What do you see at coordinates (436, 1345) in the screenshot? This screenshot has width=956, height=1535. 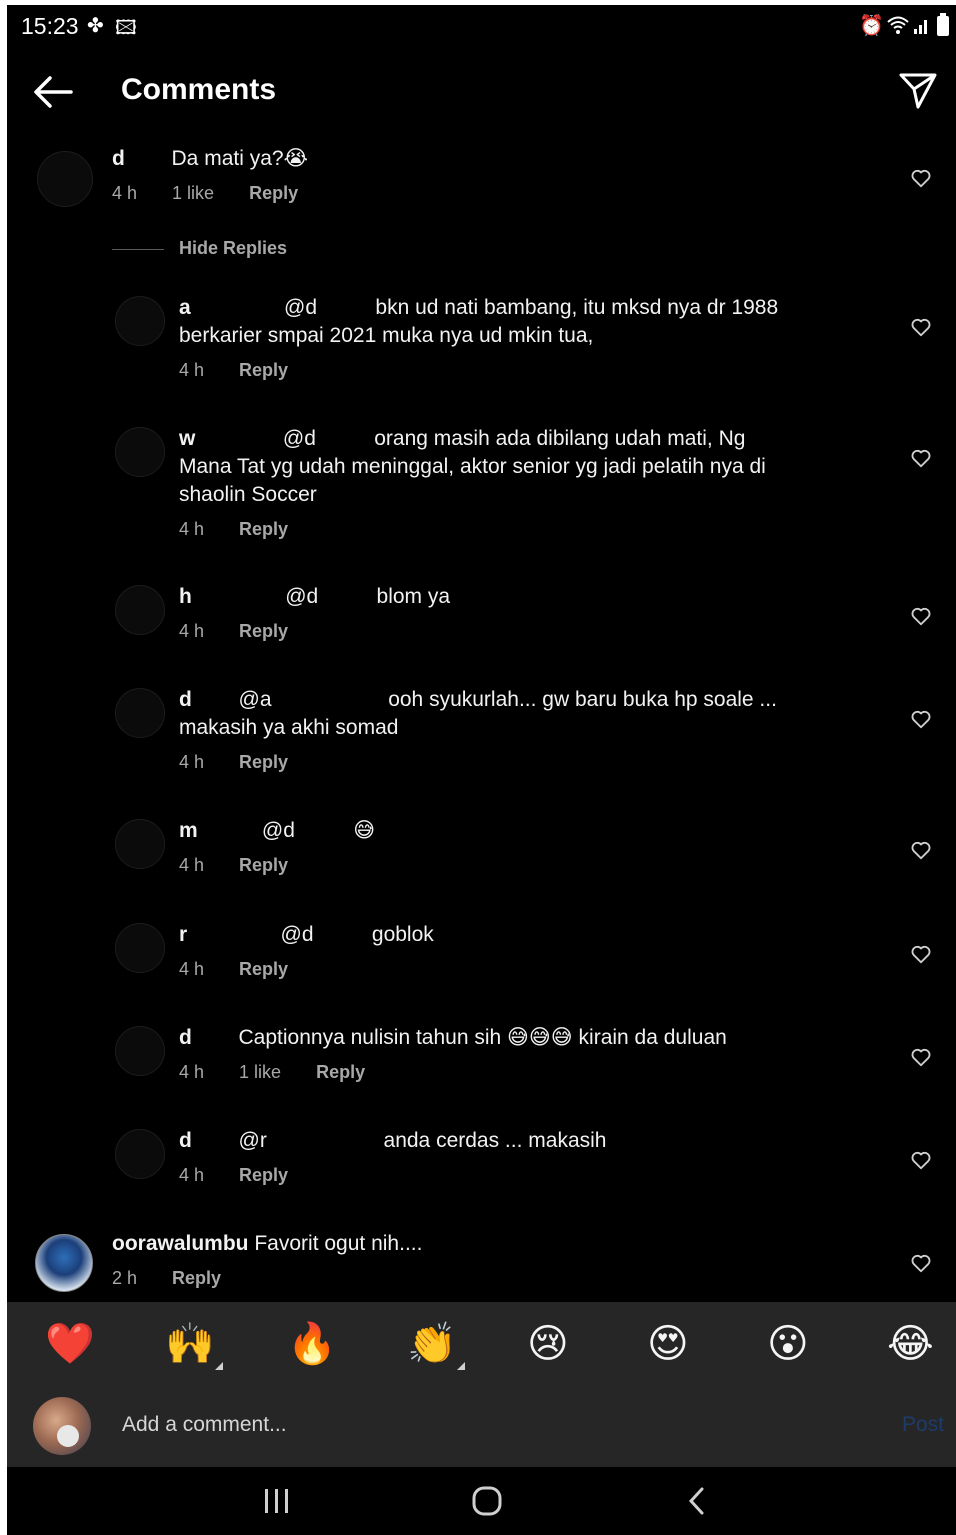 I see `emoji-clap: 👏` at bounding box center [436, 1345].